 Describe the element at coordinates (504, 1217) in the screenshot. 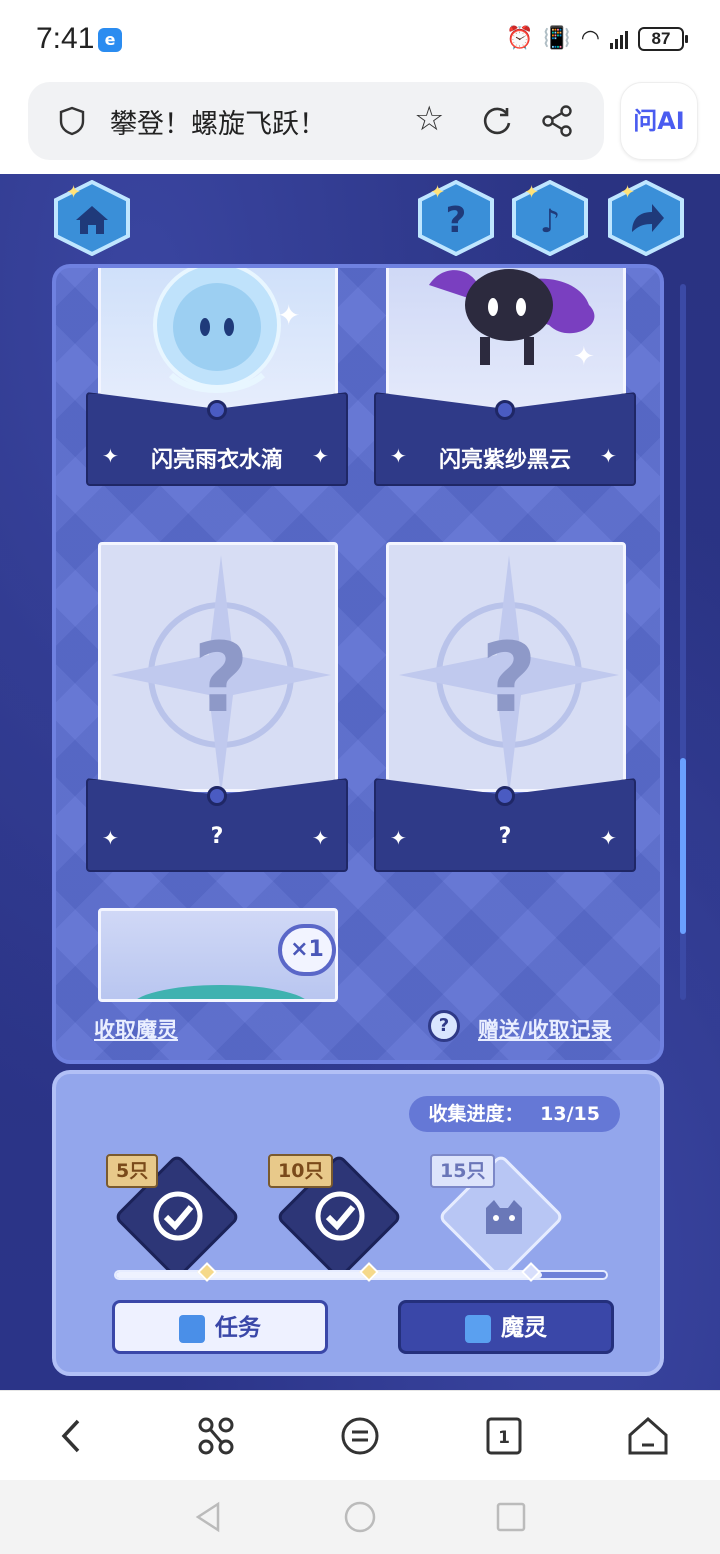

I see `cat-reward-icon` at that location.